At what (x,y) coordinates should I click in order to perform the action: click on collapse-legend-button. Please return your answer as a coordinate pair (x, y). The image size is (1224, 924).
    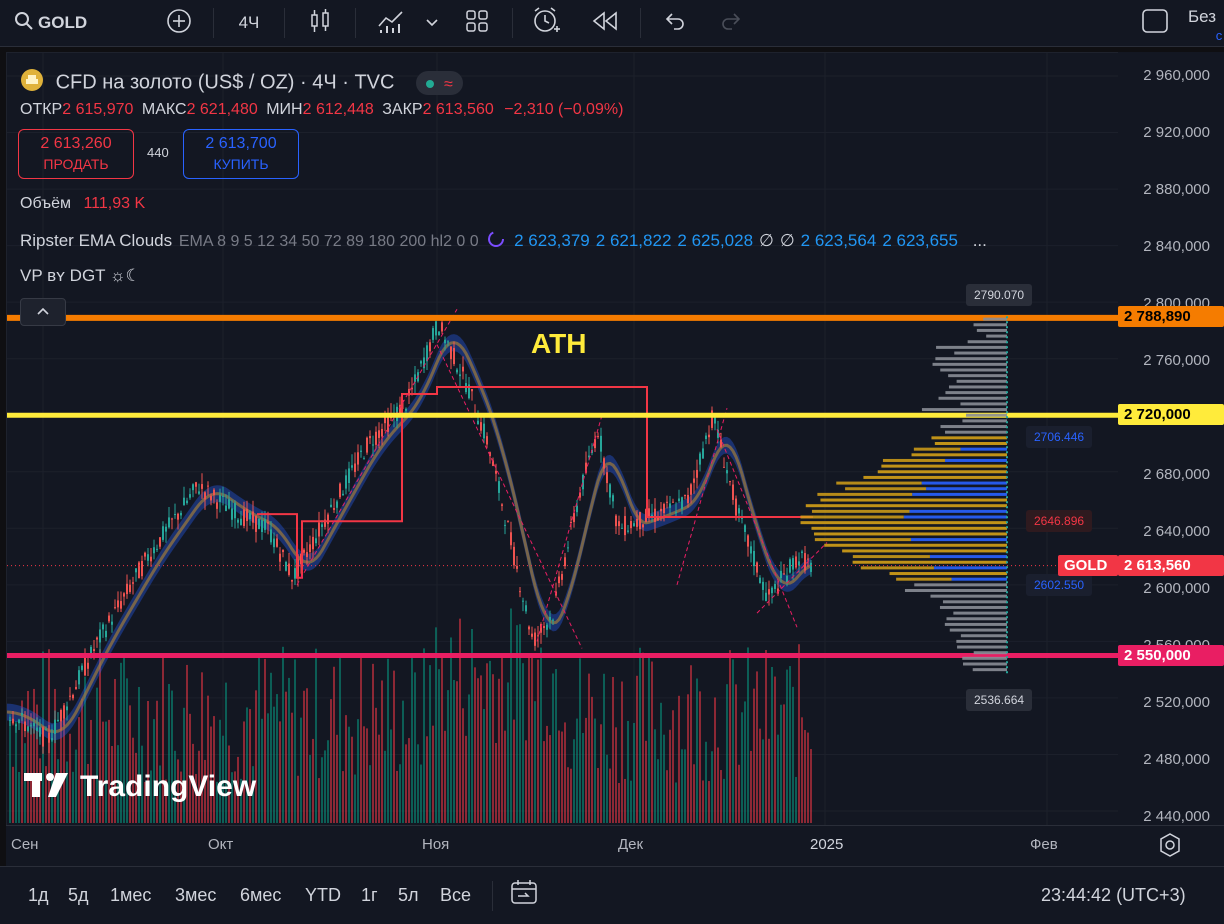
    Looking at the image, I should click on (43, 312).